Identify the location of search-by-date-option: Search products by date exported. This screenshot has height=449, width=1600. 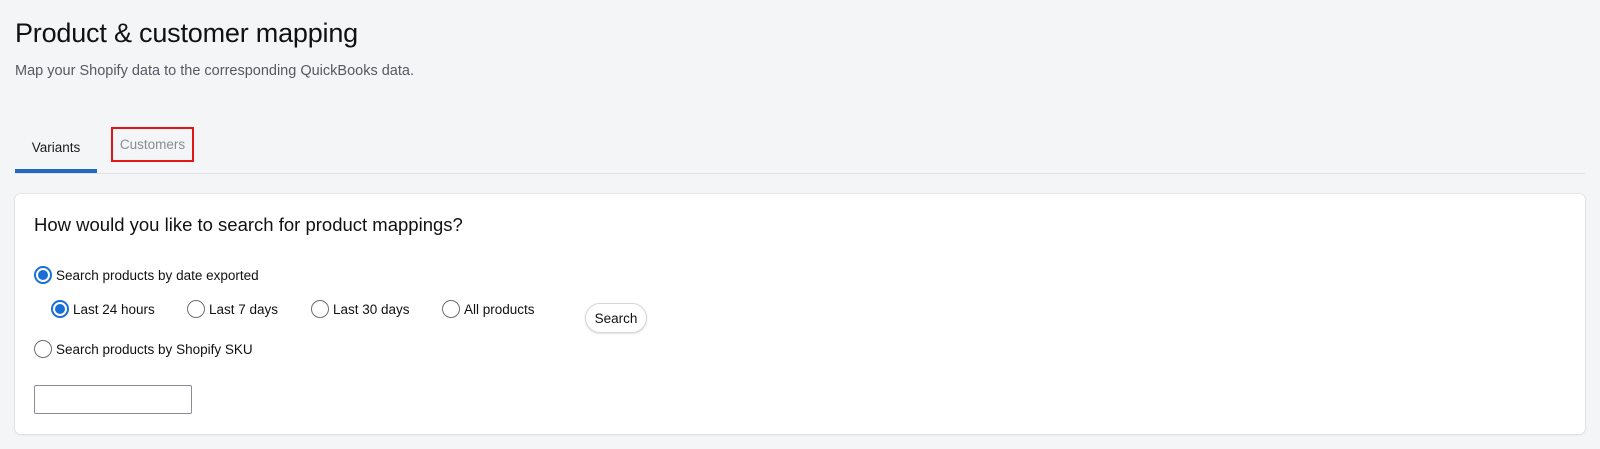
(146, 275).